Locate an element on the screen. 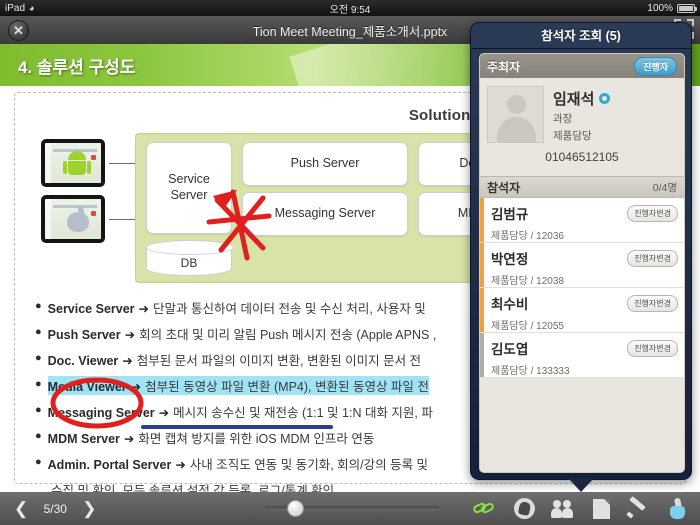 This screenshot has width=700, height=525. bullet-desc: 회의 초대 및 미리 알림 Push 메시지 전송 (Apple APNS , is located at coordinates (288, 335).